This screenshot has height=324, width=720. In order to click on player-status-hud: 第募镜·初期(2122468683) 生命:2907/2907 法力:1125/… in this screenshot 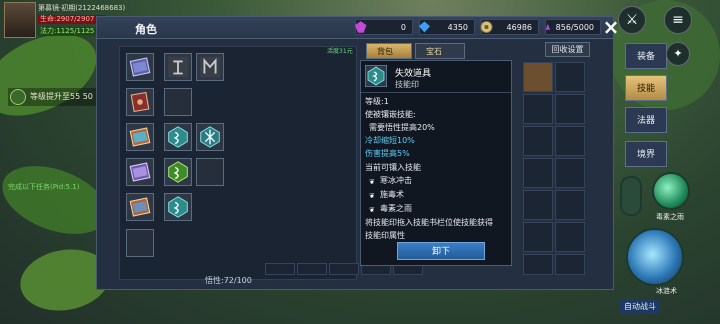, I will do `click(64, 21)`.